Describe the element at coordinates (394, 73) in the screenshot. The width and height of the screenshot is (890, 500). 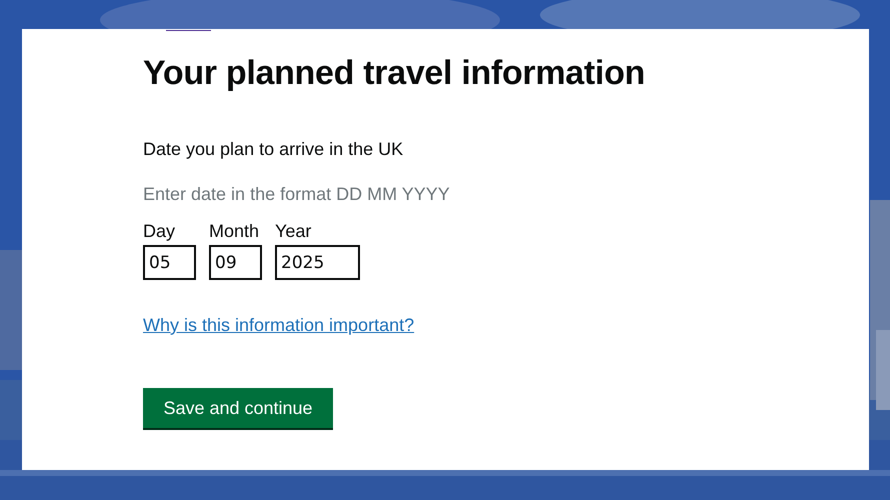
I see `page-title: Your planned travel information` at that location.